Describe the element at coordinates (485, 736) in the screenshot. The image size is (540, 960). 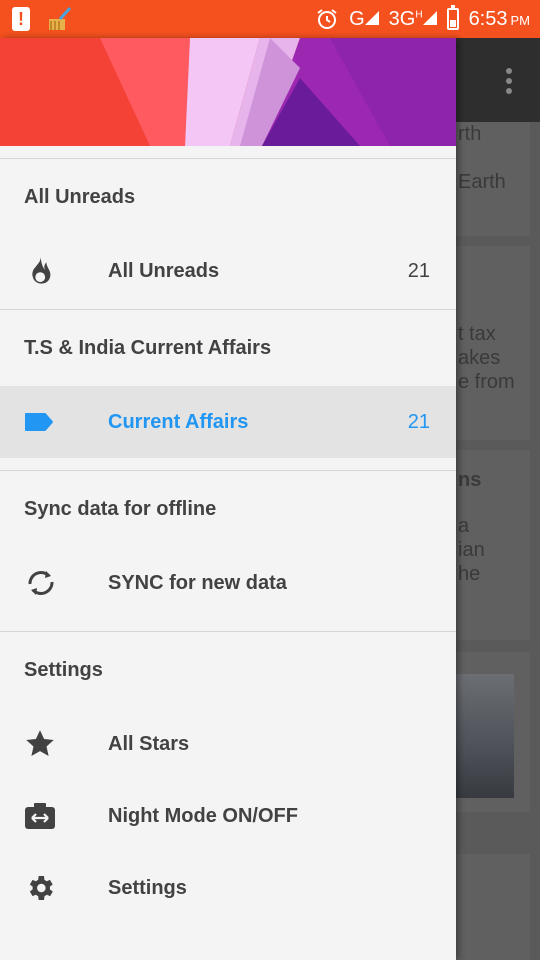
I see `ship-image` at that location.